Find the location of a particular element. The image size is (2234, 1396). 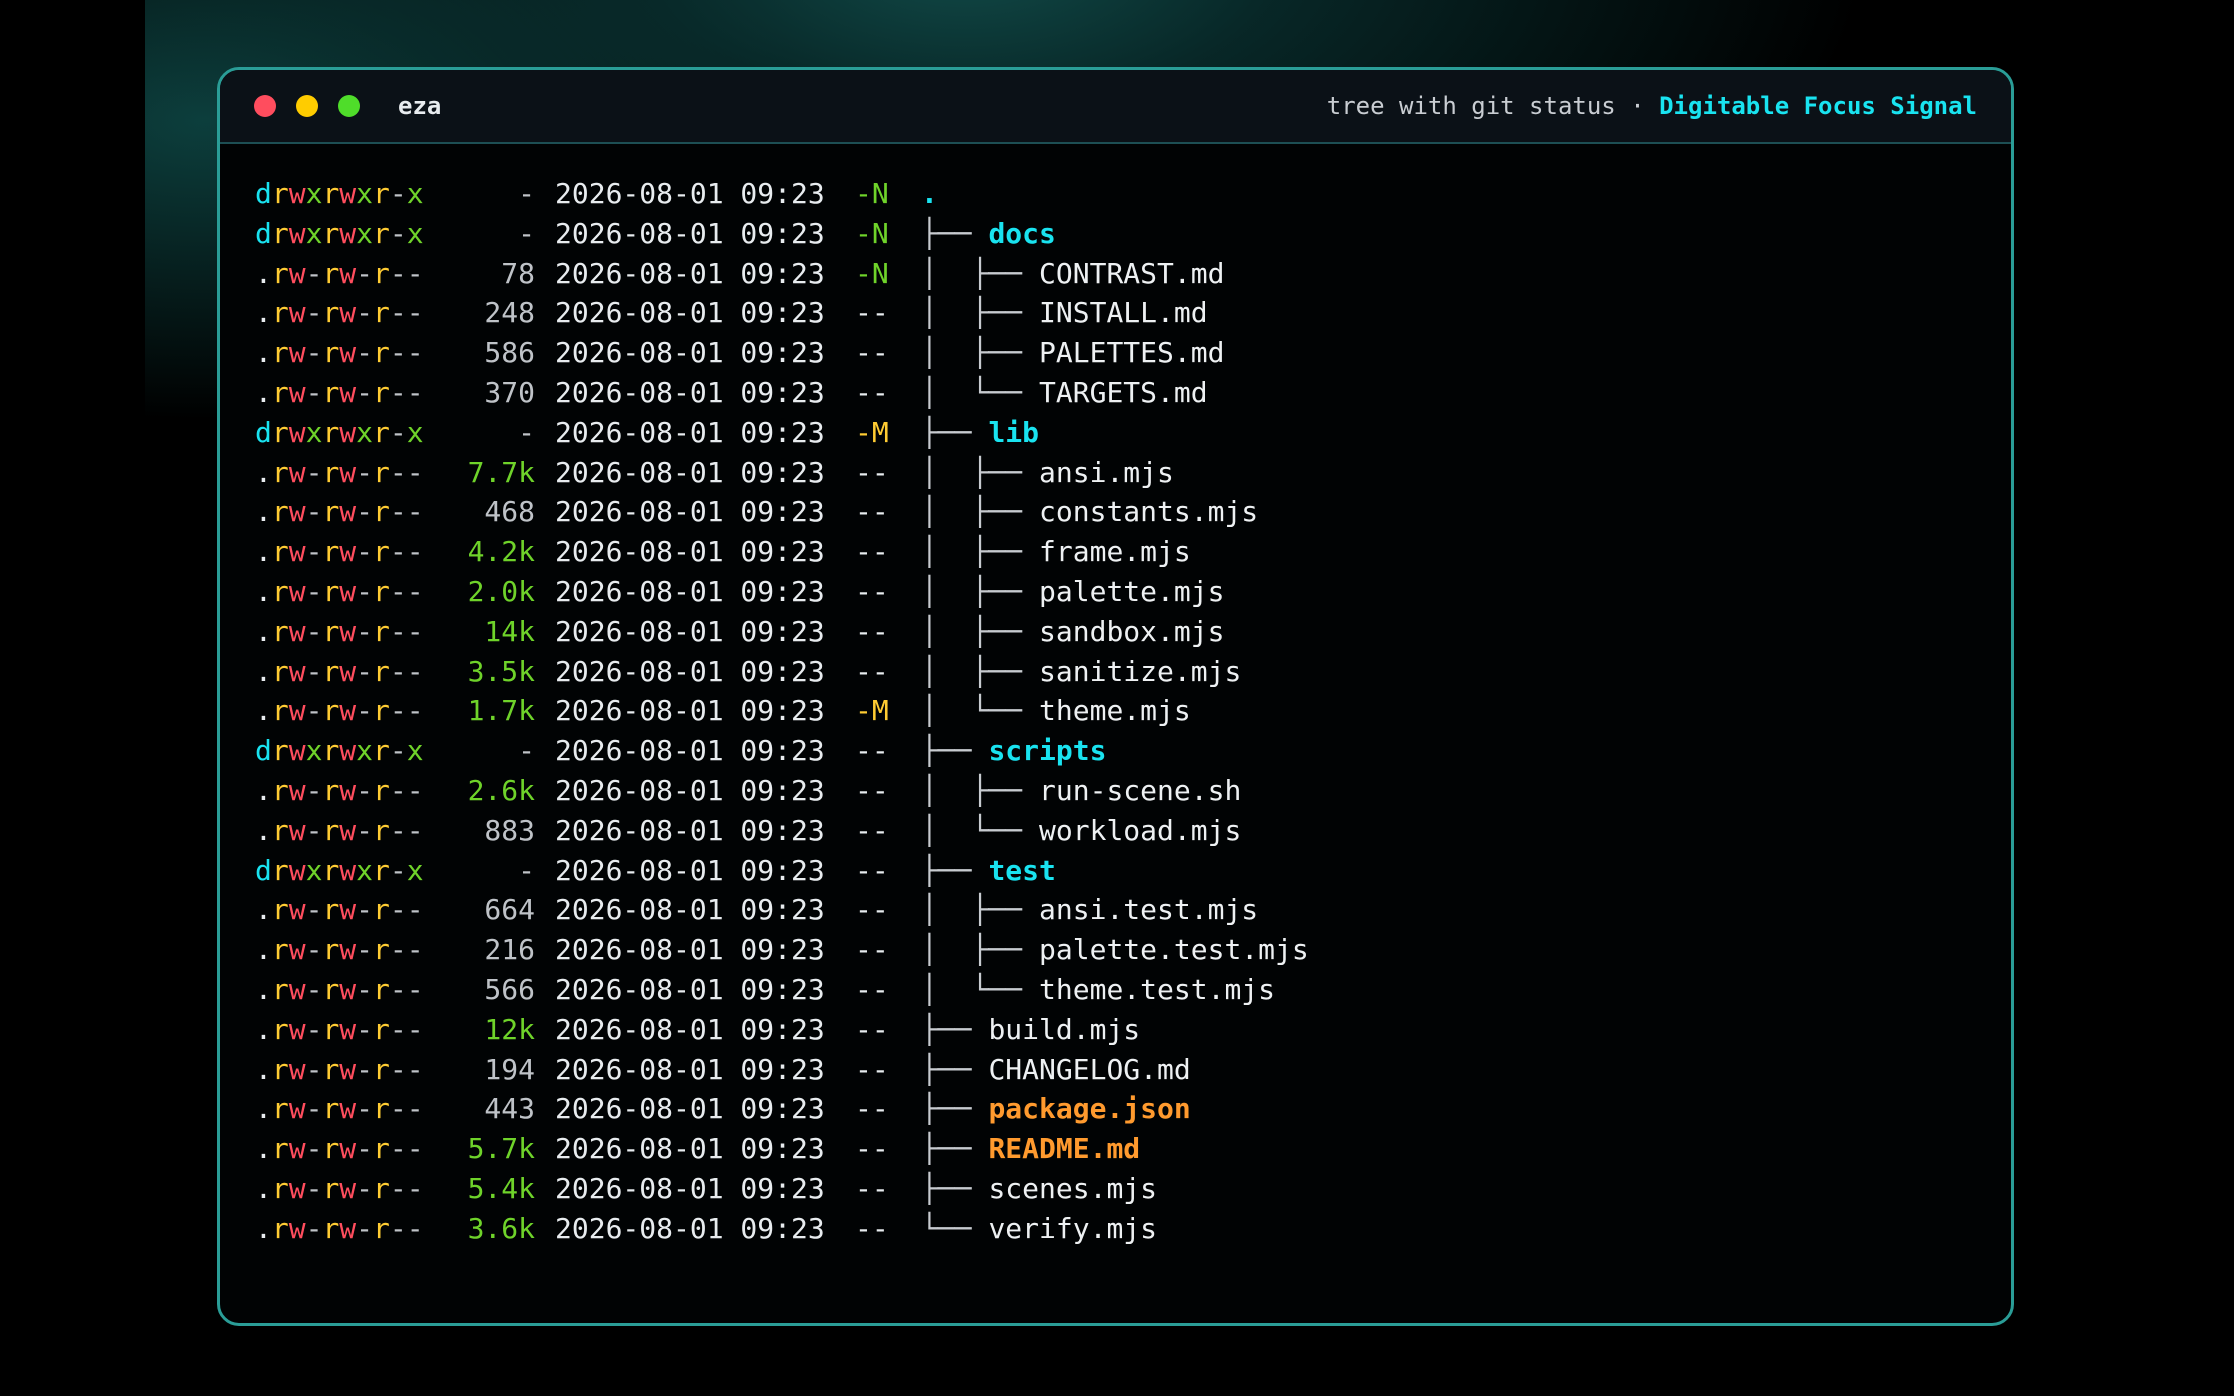

listing-row: drwxrwxr-x -2026-08-01 09:23 -N ├── docs is located at coordinates (782, 234).